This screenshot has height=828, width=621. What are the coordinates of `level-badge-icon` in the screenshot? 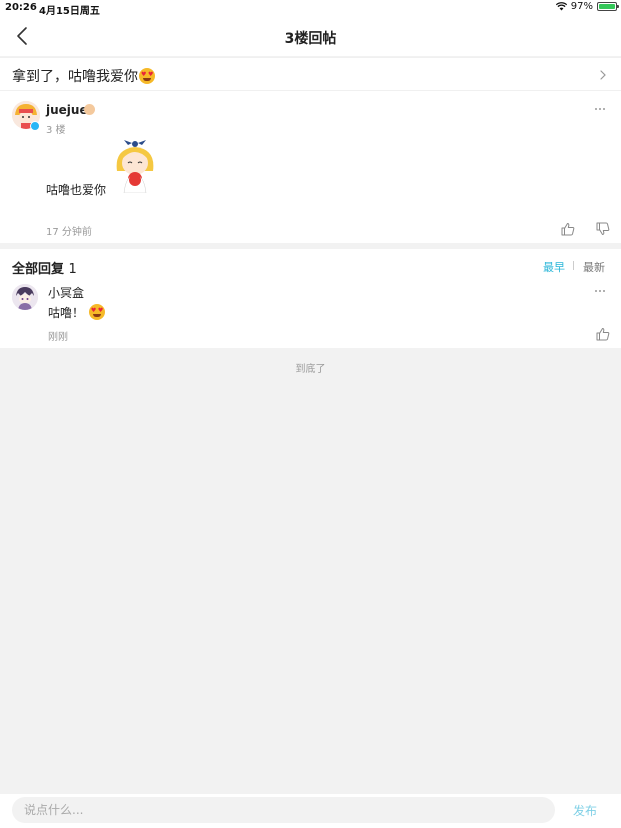 It's located at (89, 109).